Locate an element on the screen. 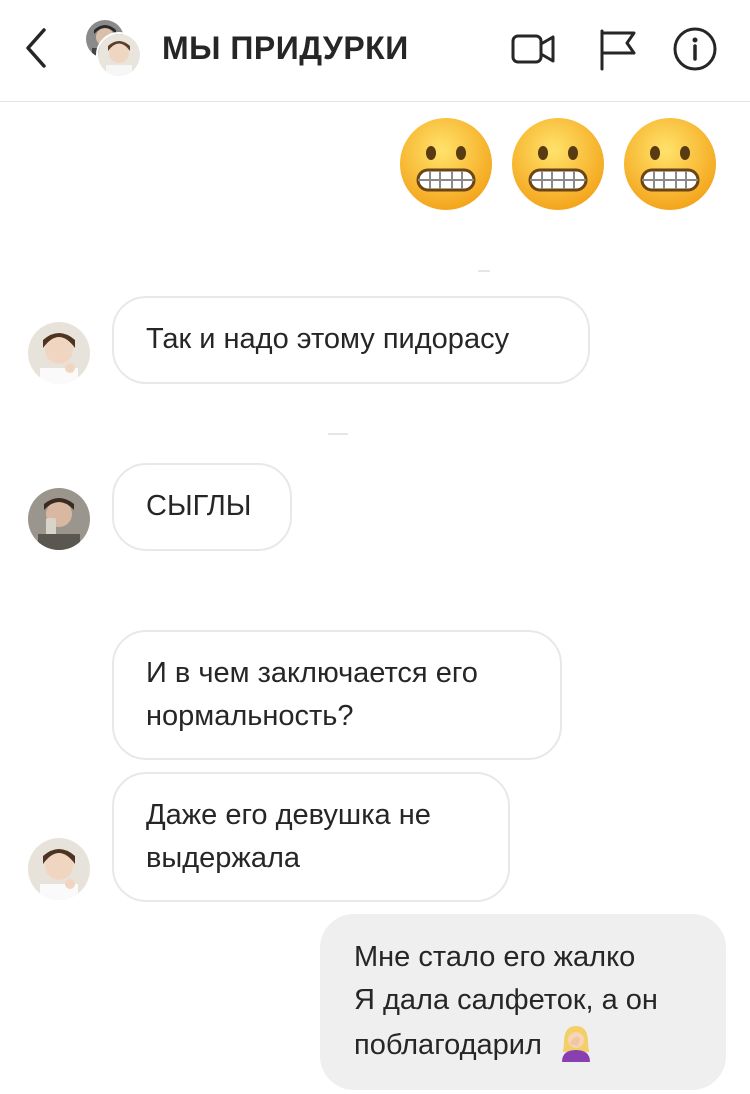 This screenshot has height=1094, width=750. message-text: Я дала салфеток, а он is located at coordinates (506, 1000).